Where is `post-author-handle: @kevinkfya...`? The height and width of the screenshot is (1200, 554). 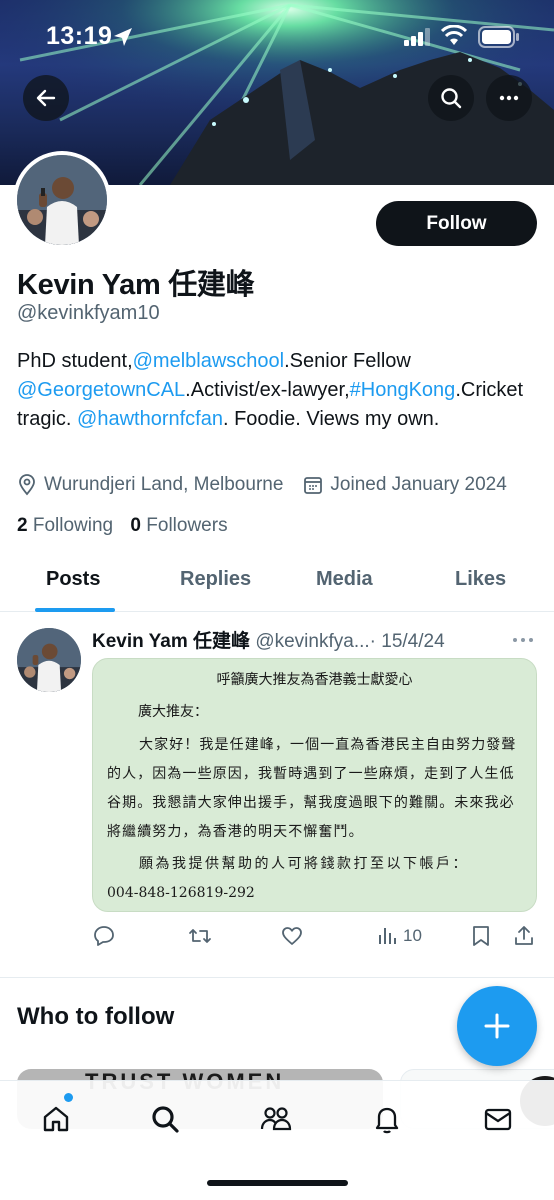
post-author-handle: @kevinkfya... is located at coordinates (312, 641).